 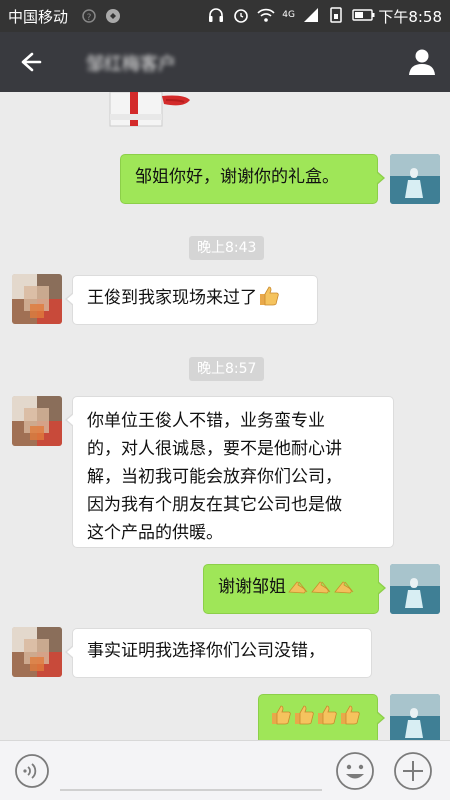 What do you see at coordinates (29, 62) in the screenshot?
I see `back-arrow-icon` at bounding box center [29, 62].